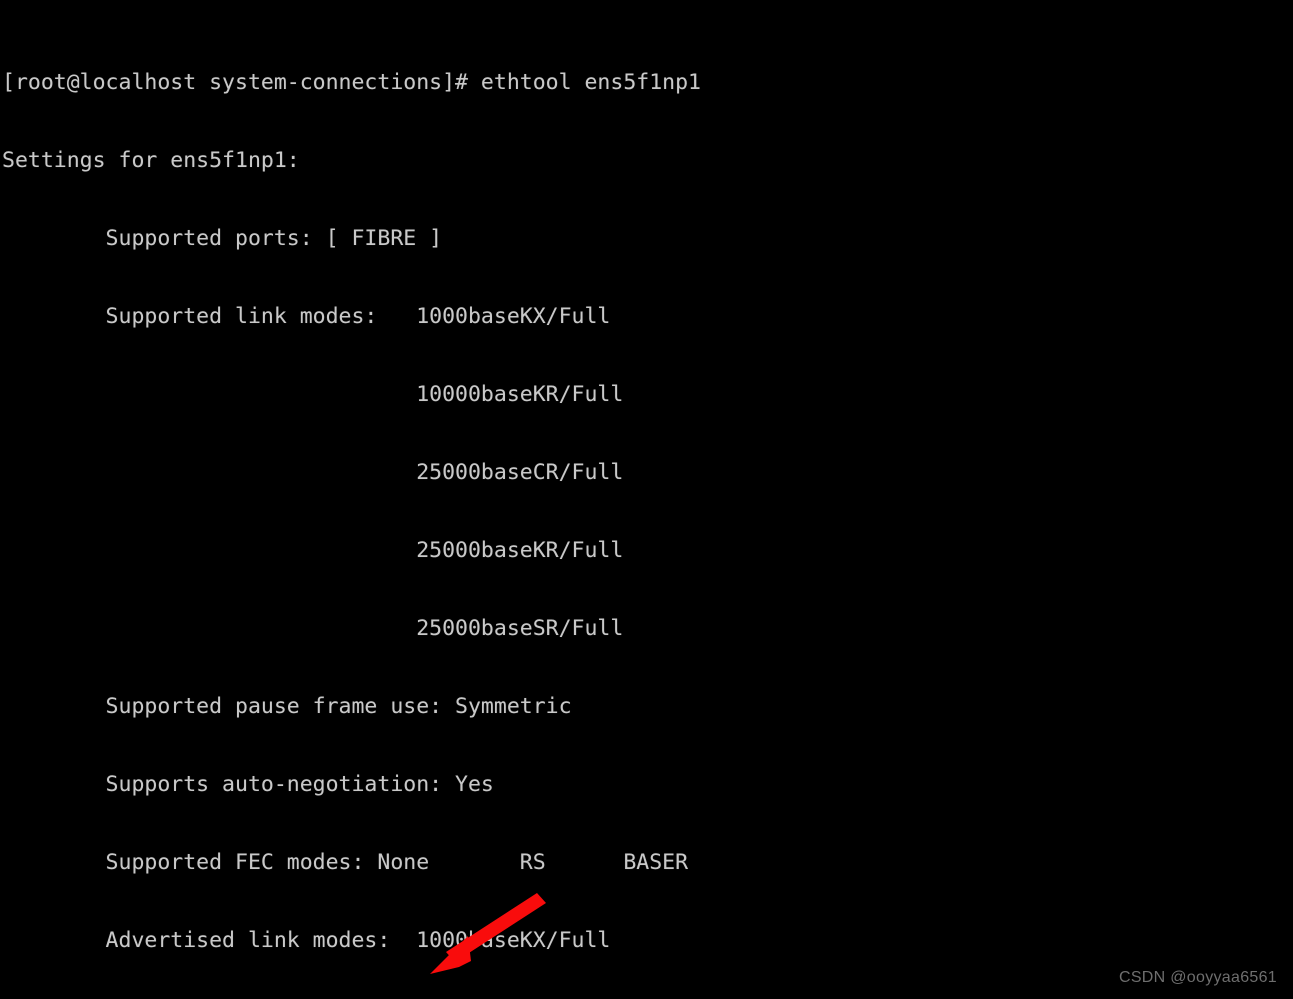 The width and height of the screenshot is (1293, 999). What do you see at coordinates (345, 862) in the screenshot?
I see `terminal-line-supported-fec-modes: Supported FEC modes: None RS BASER` at bounding box center [345, 862].